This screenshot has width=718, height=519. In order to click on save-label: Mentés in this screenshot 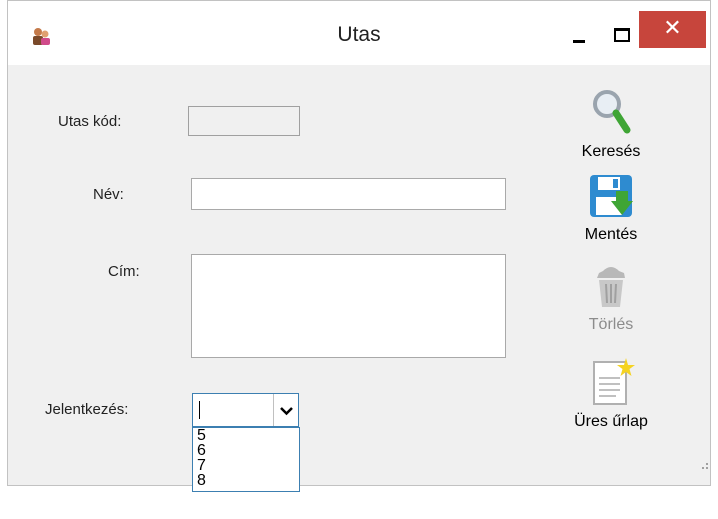, I will do `click(611, 234)`.